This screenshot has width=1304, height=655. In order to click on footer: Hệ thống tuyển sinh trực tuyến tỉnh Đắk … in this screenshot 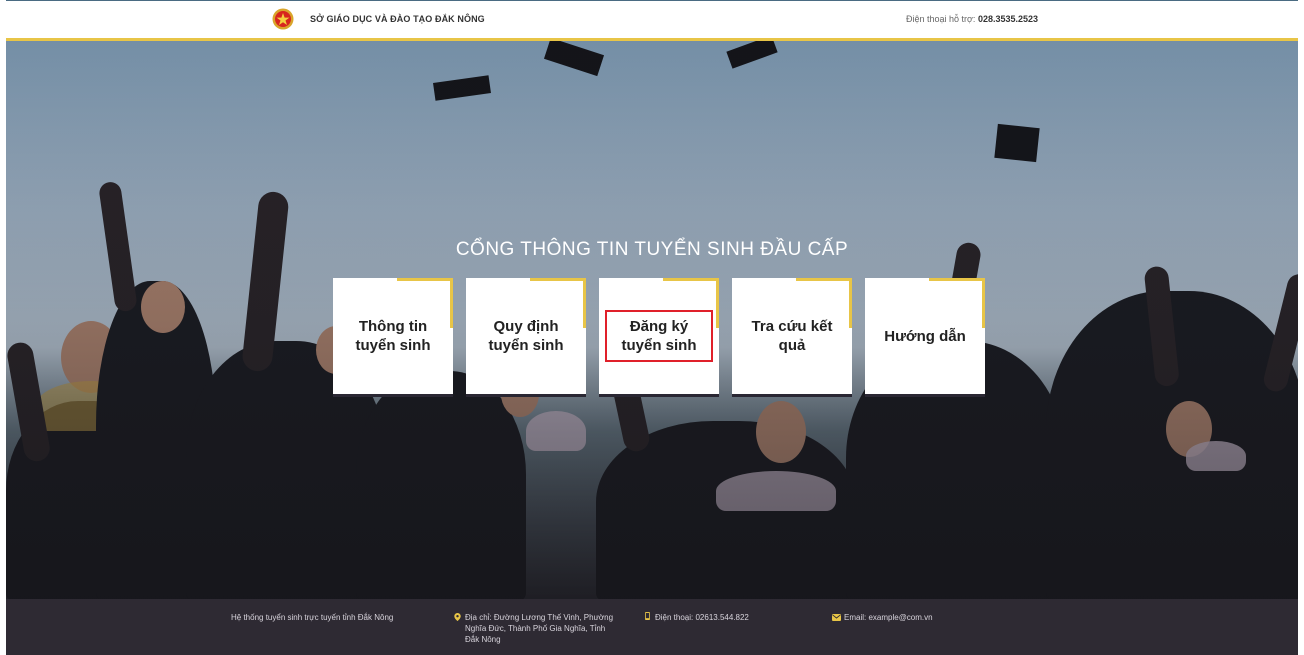, I will do `click(652, 627)`.